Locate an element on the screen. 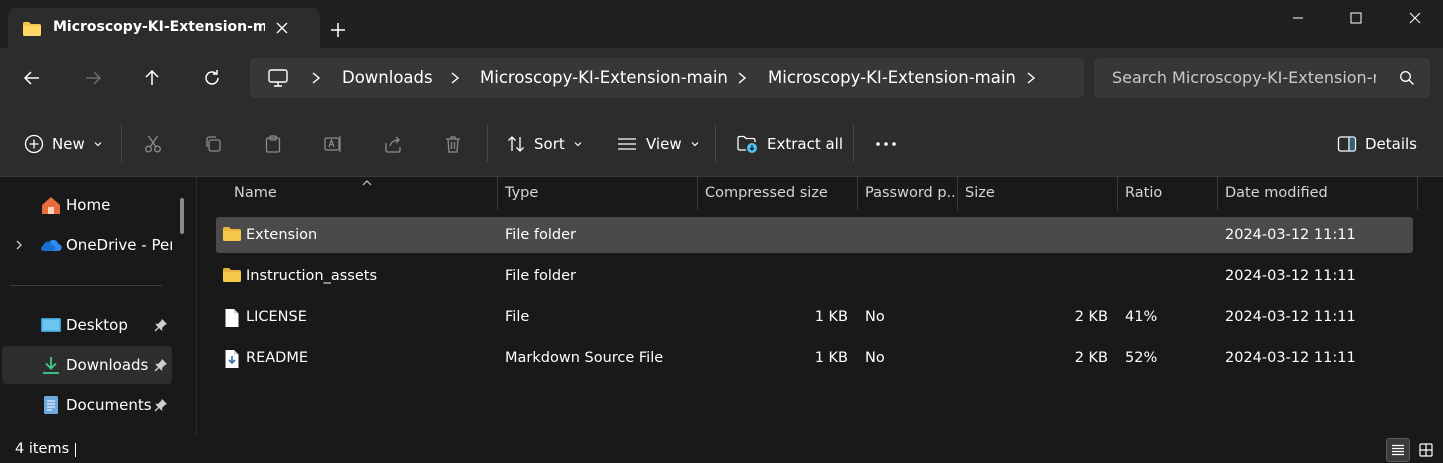  item-count: 4 items is located at coordinates (42, 449).